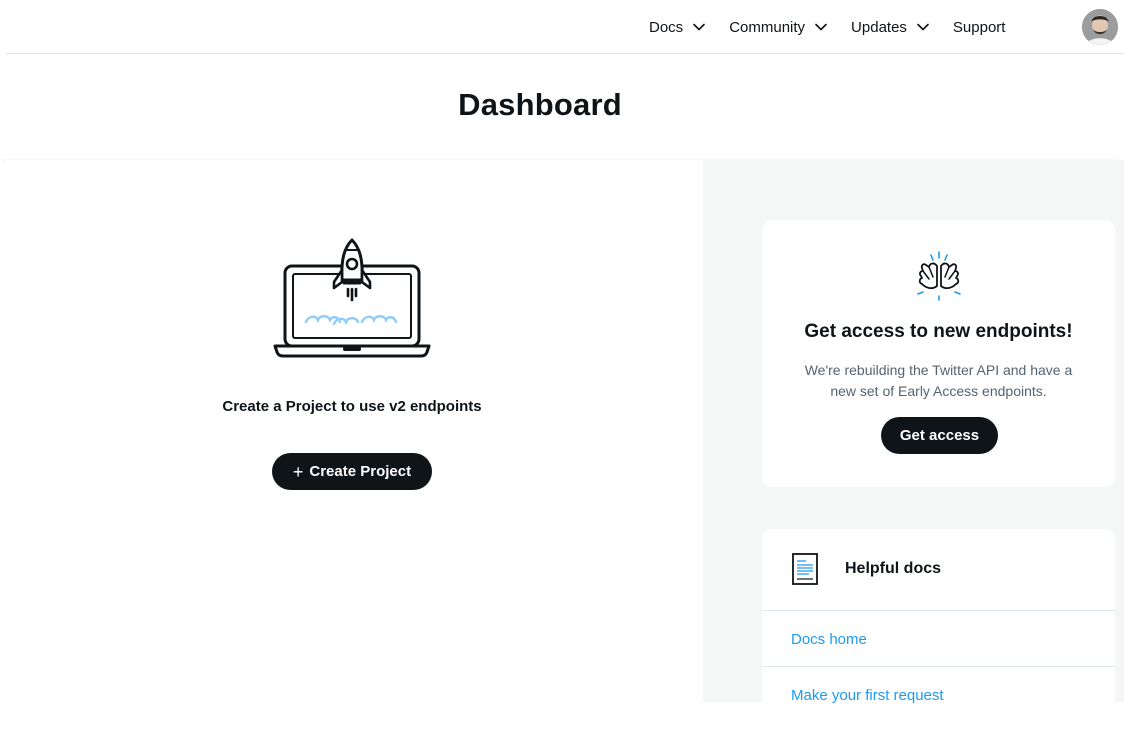 The width and height of the screenshot is (1124, 729). What do you see at coordinates (540, 105) in the screenshot?
I see `page-title: Dashboard` at bounding box center [540, 105].